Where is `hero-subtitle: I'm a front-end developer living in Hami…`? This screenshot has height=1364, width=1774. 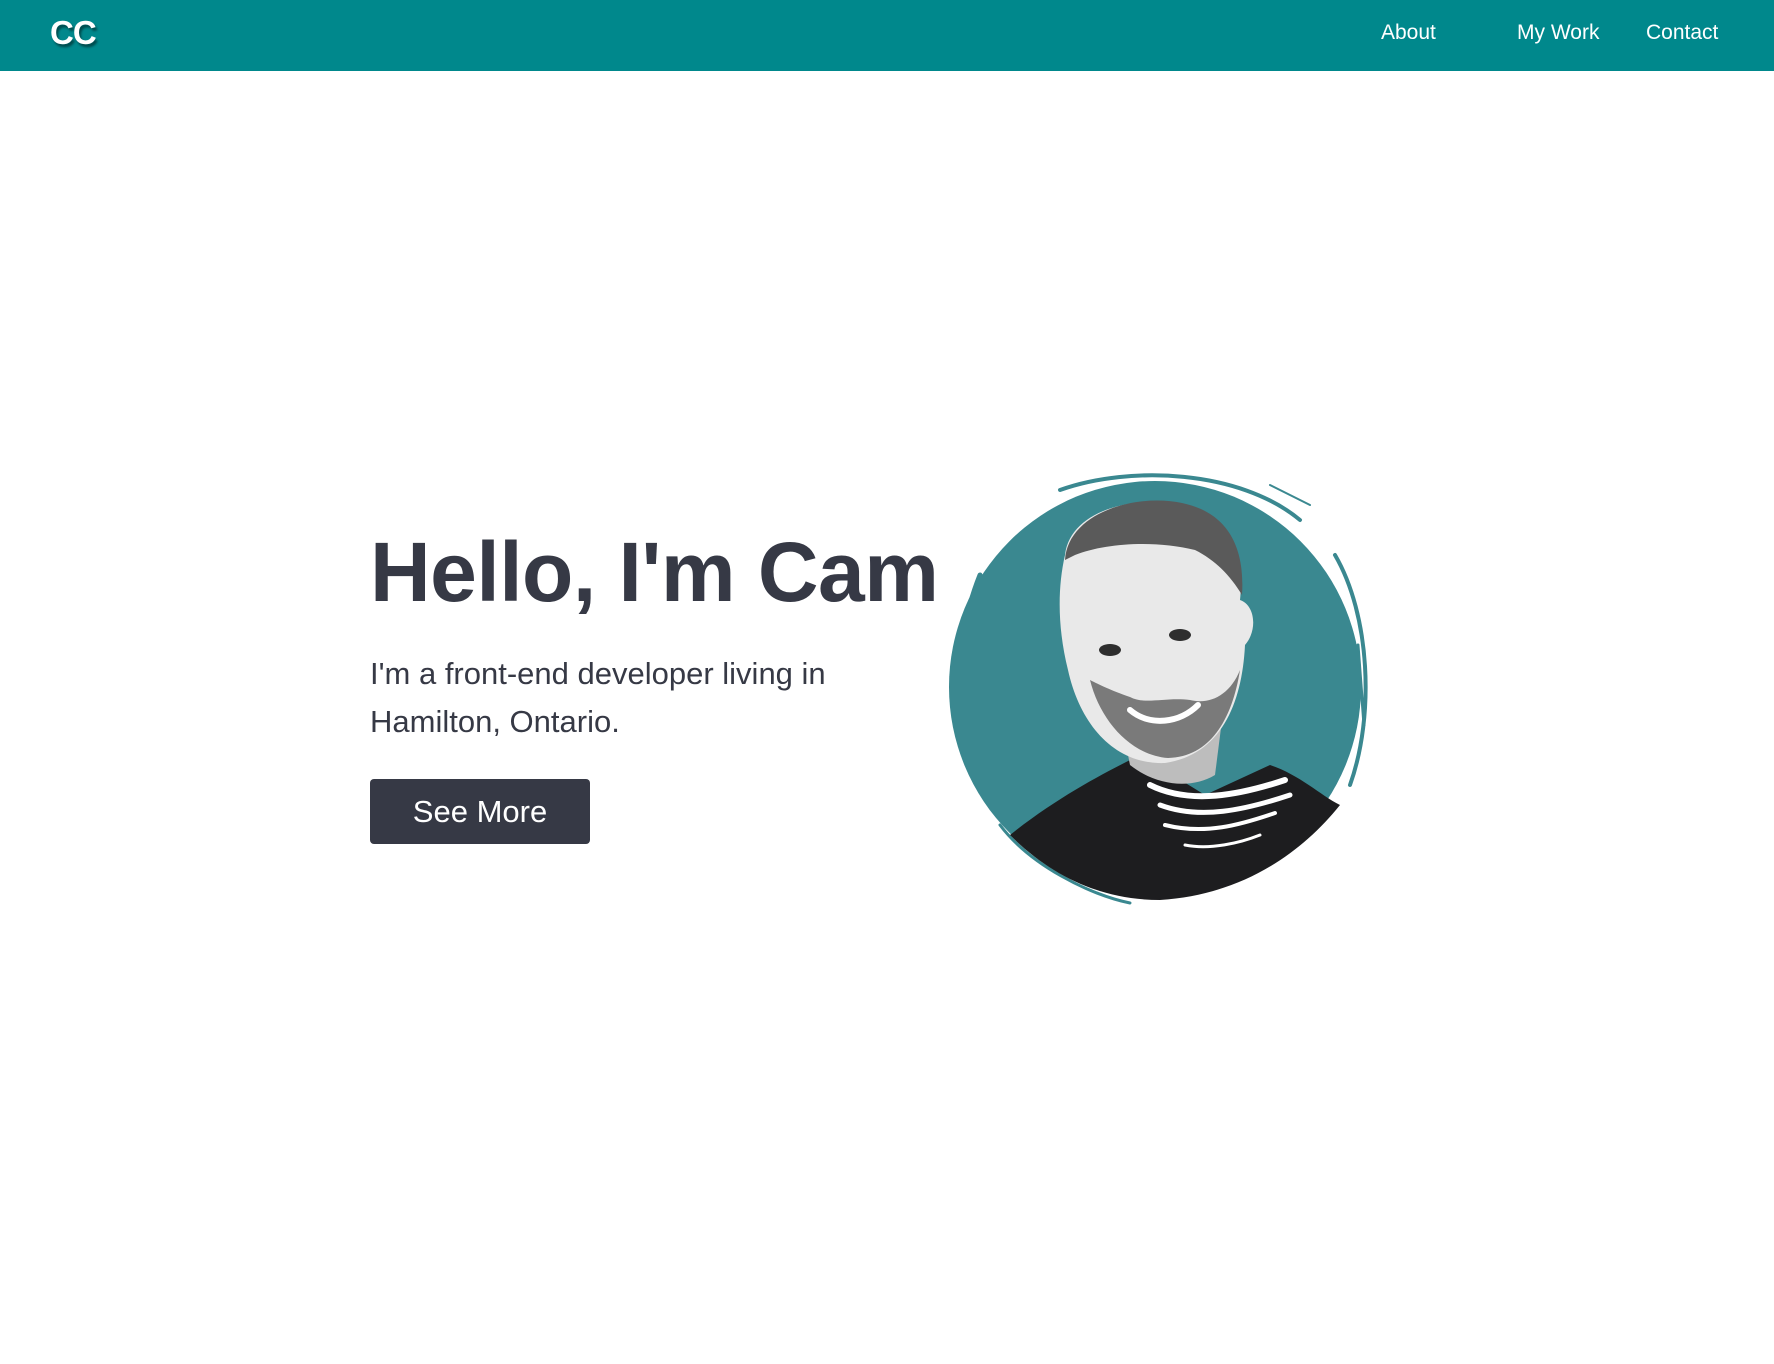
hero-subtitle: I'm a front-end developer living in Hami… is located at coordinates (598, 697).